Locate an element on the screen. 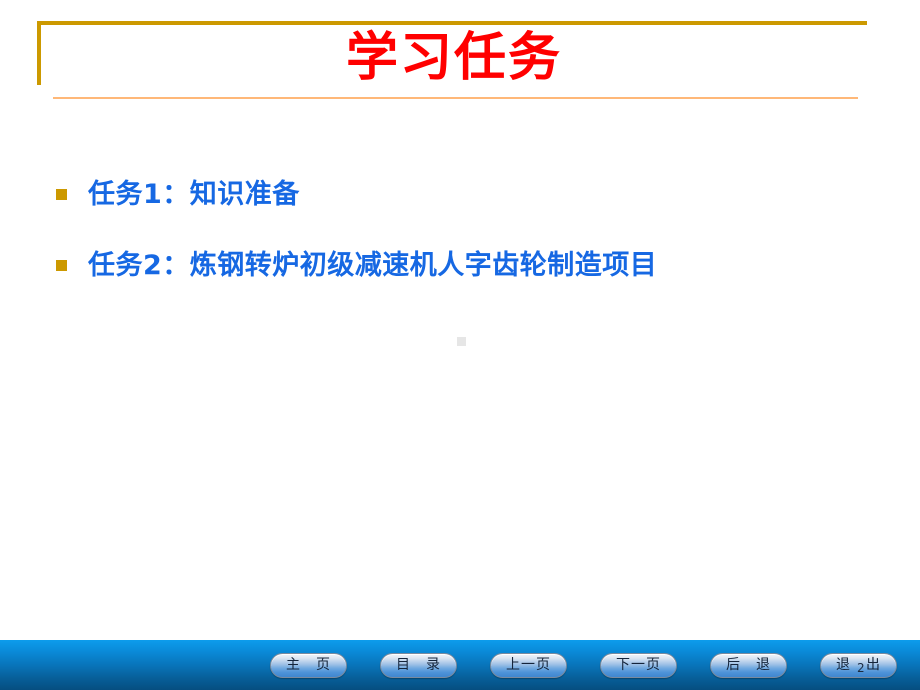  bottom-navigation-bar: 主 页 目 录 上一页 下一页 后 退 退 出 2 is located at coordinates (460, 665).